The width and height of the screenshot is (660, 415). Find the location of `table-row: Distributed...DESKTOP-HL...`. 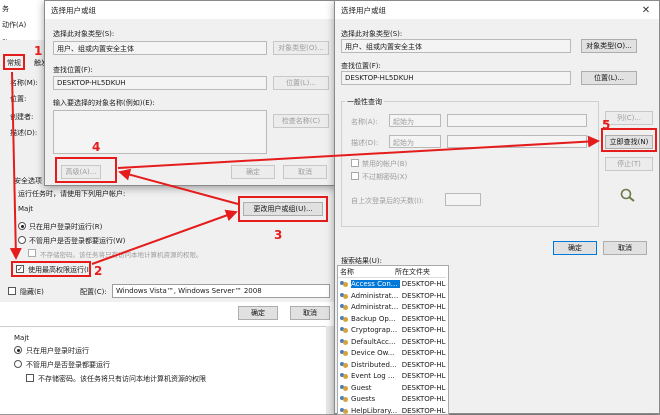

table-row: Distributed...DESKTOP-HL... is located at coordinates (392, 365).